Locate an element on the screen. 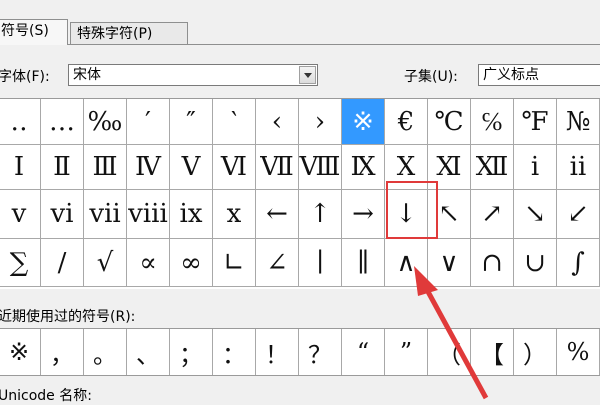 This screenshot has height=405, width=600. symbol-cell: Ⅷ is located at coordinates (320, 167).